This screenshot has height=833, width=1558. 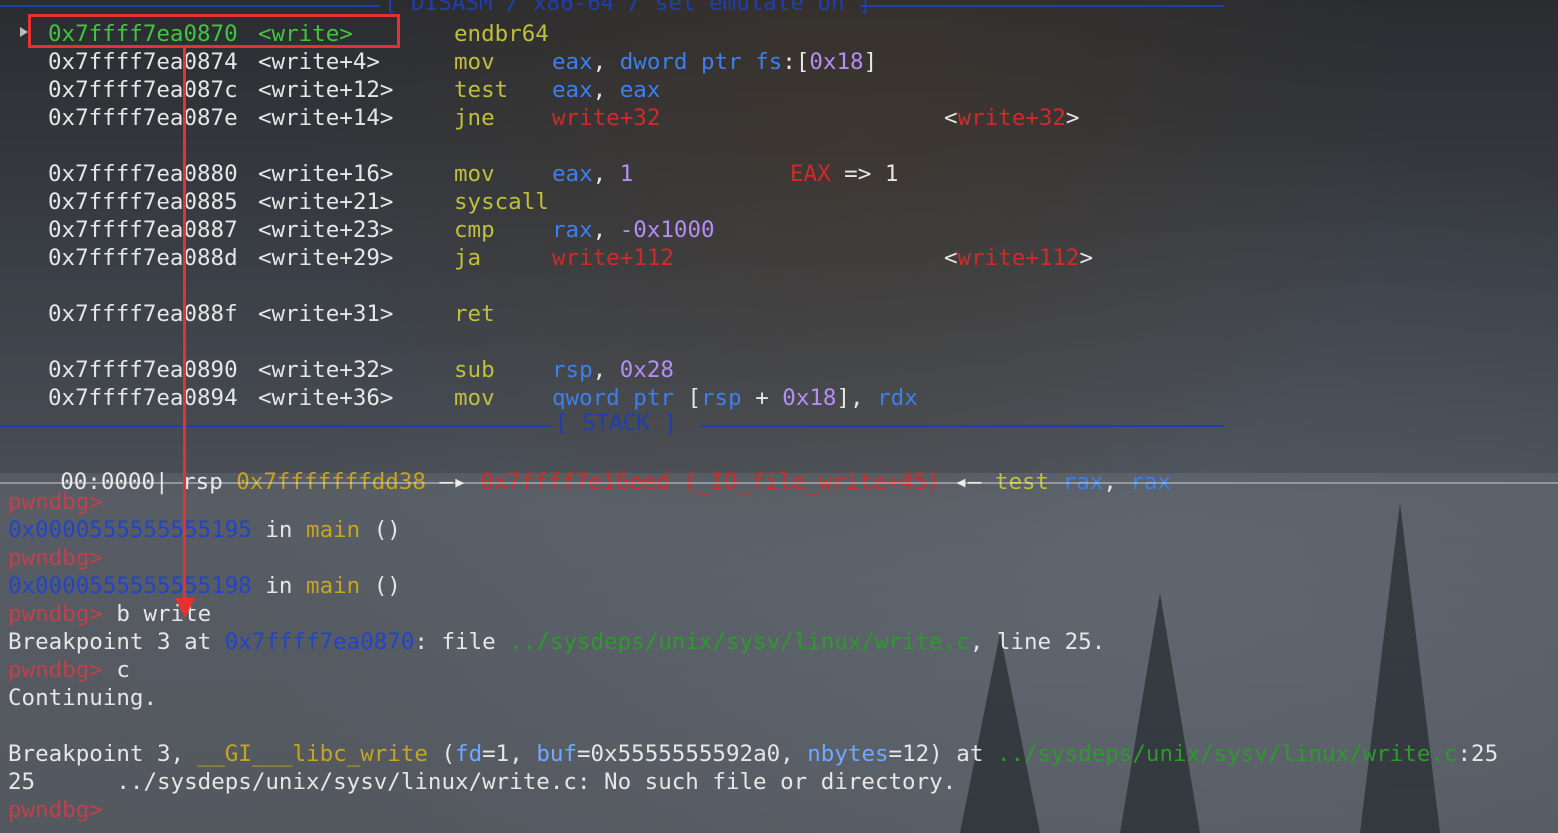 What do you see at coordinates (474, 370) in the screenshot?
I see `instruction-mnemonic: sub` at bounding box center [474, 370].